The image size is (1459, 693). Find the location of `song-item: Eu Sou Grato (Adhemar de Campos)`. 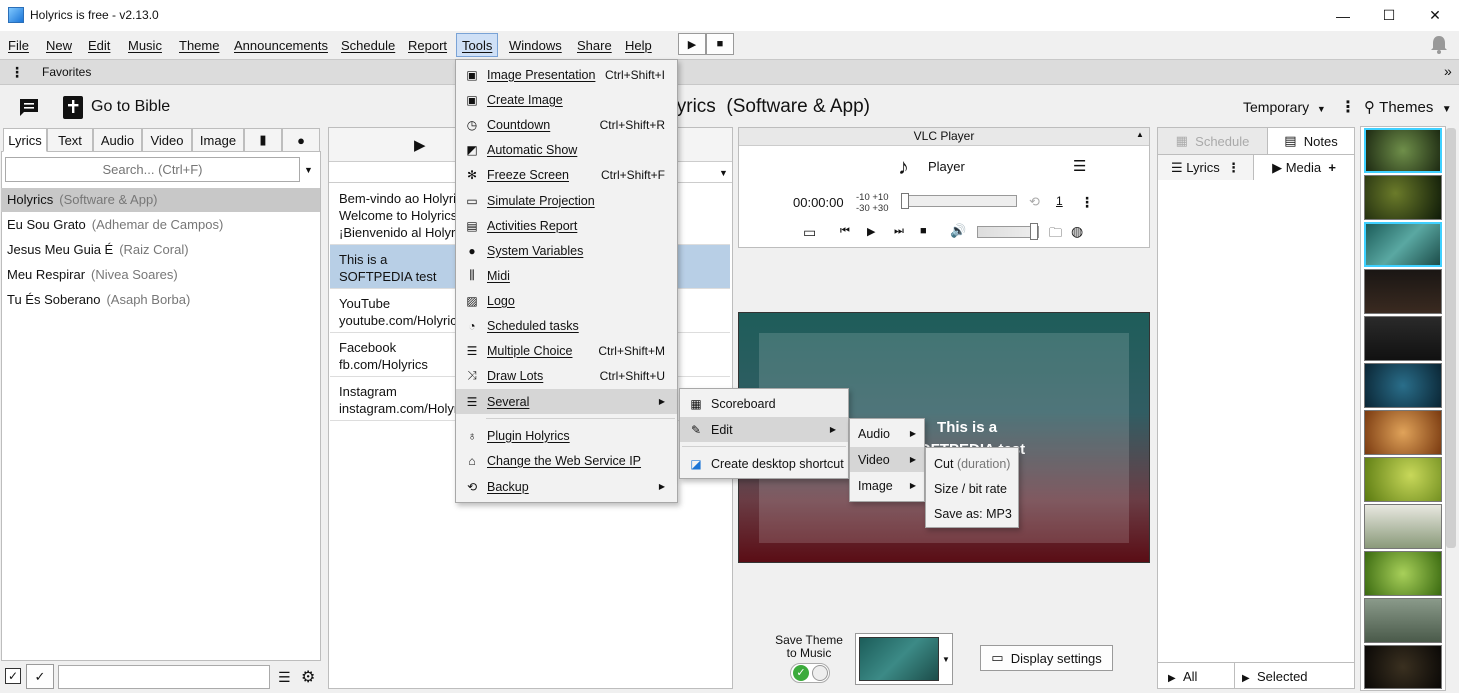

song-item: Eu Sou Grato (Adhemar de Campos) is located at coordinates (115, 224).